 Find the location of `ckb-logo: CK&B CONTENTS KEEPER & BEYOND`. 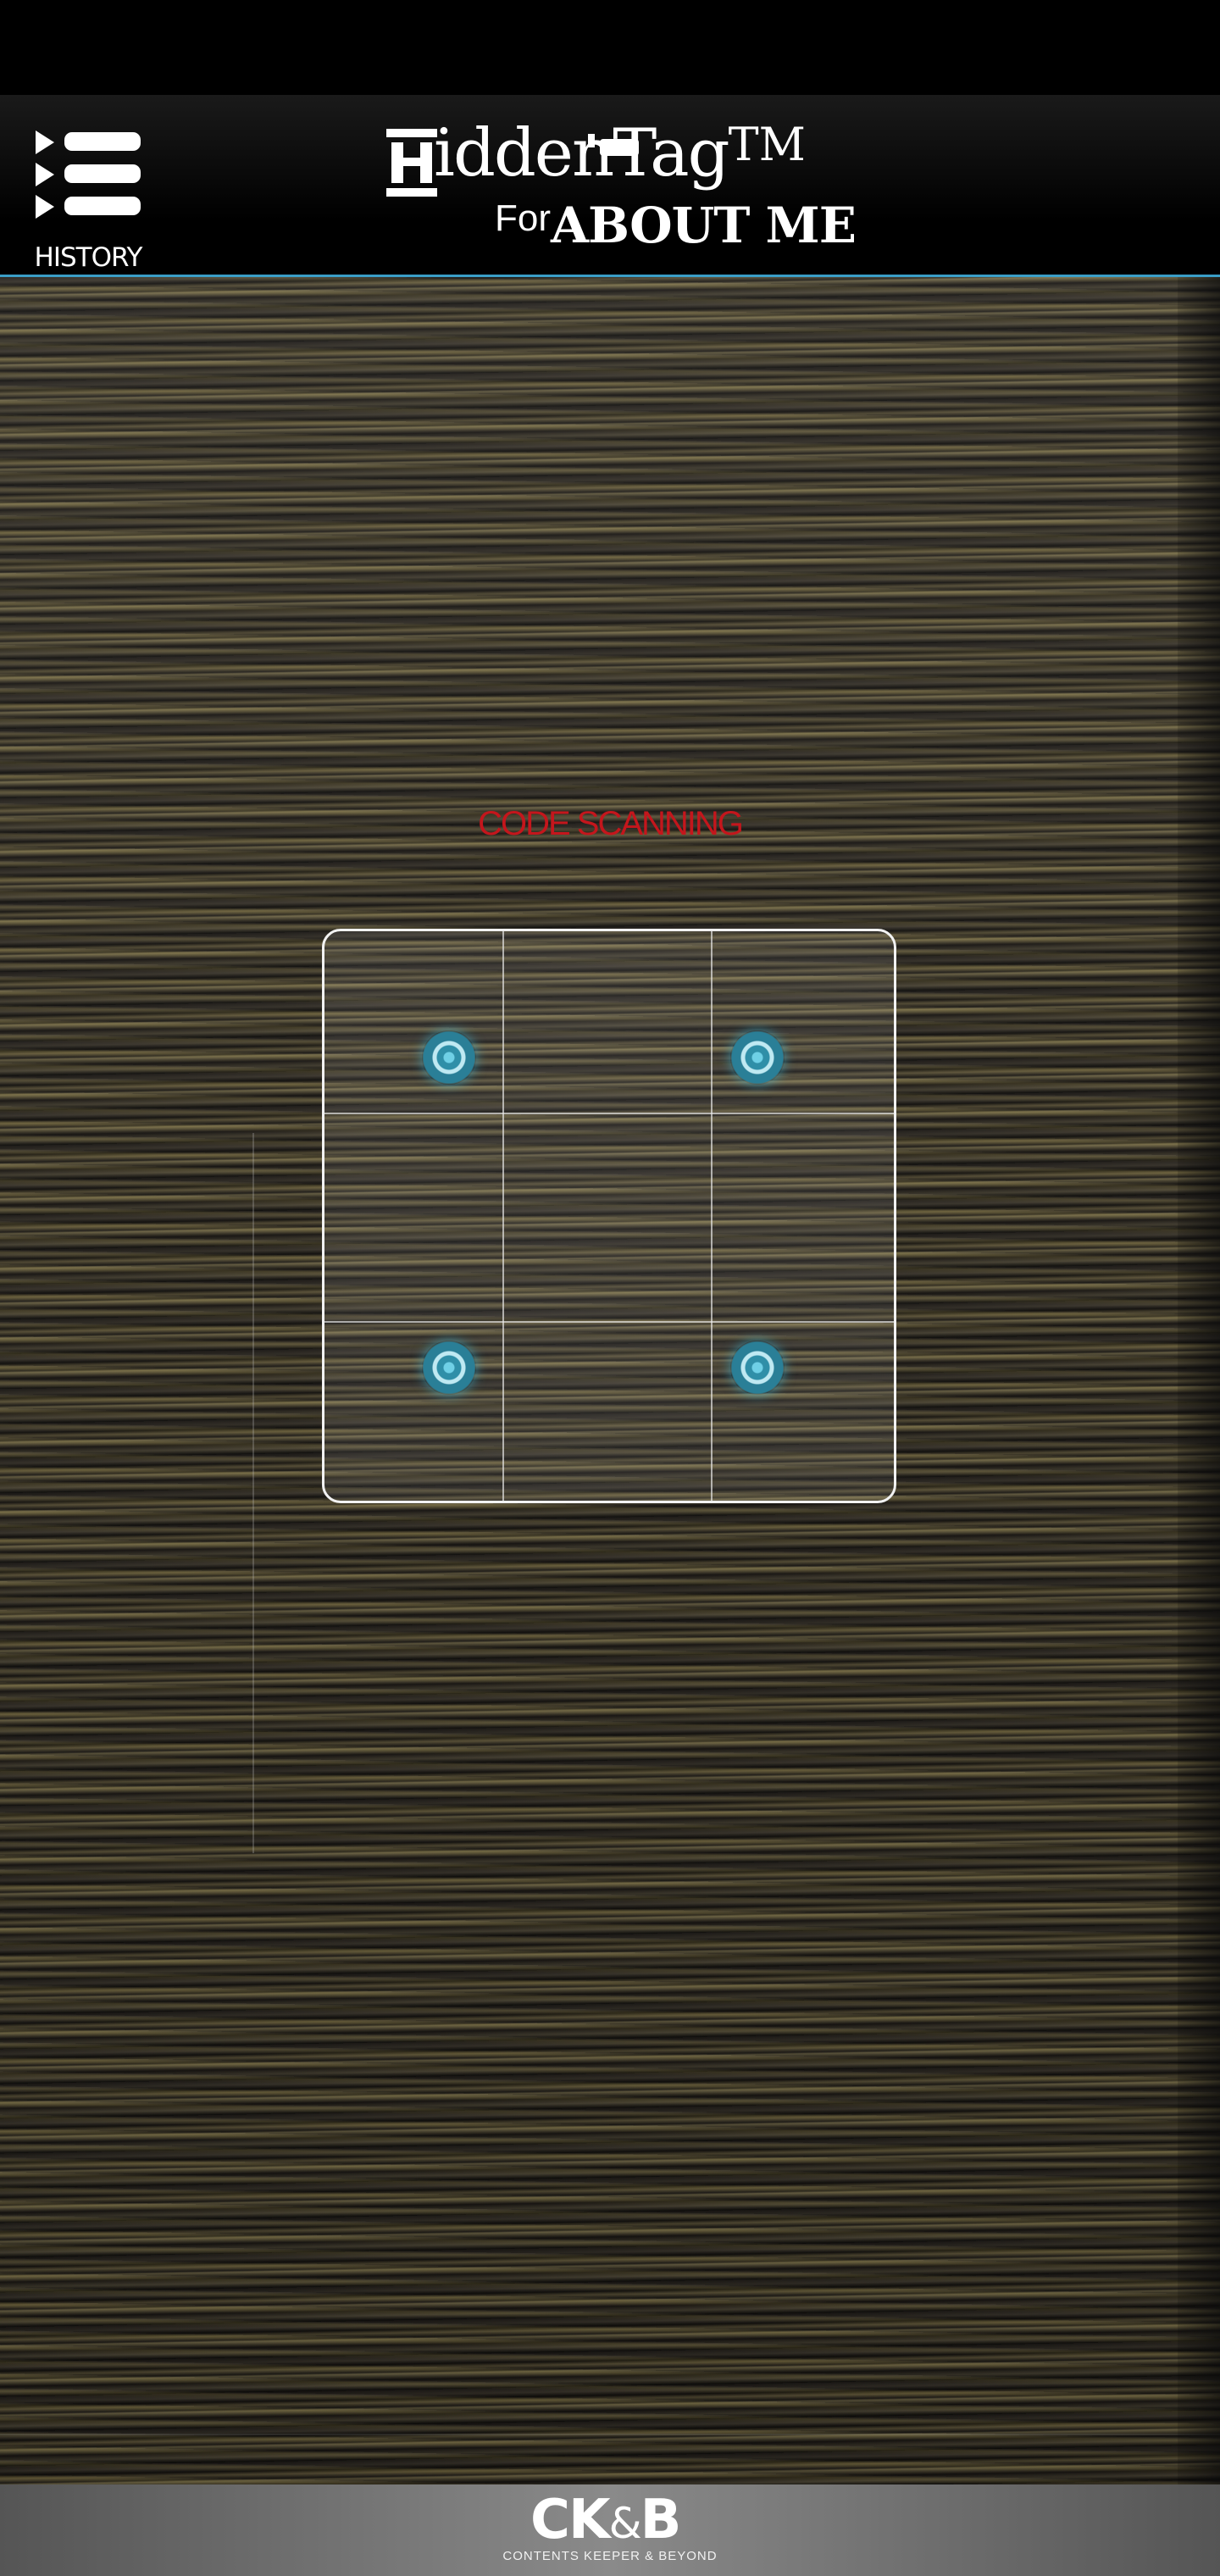

ckb-logo: CK&B CONTENTS KEEPER & BEYOND is located at coordinates (610, 2531).